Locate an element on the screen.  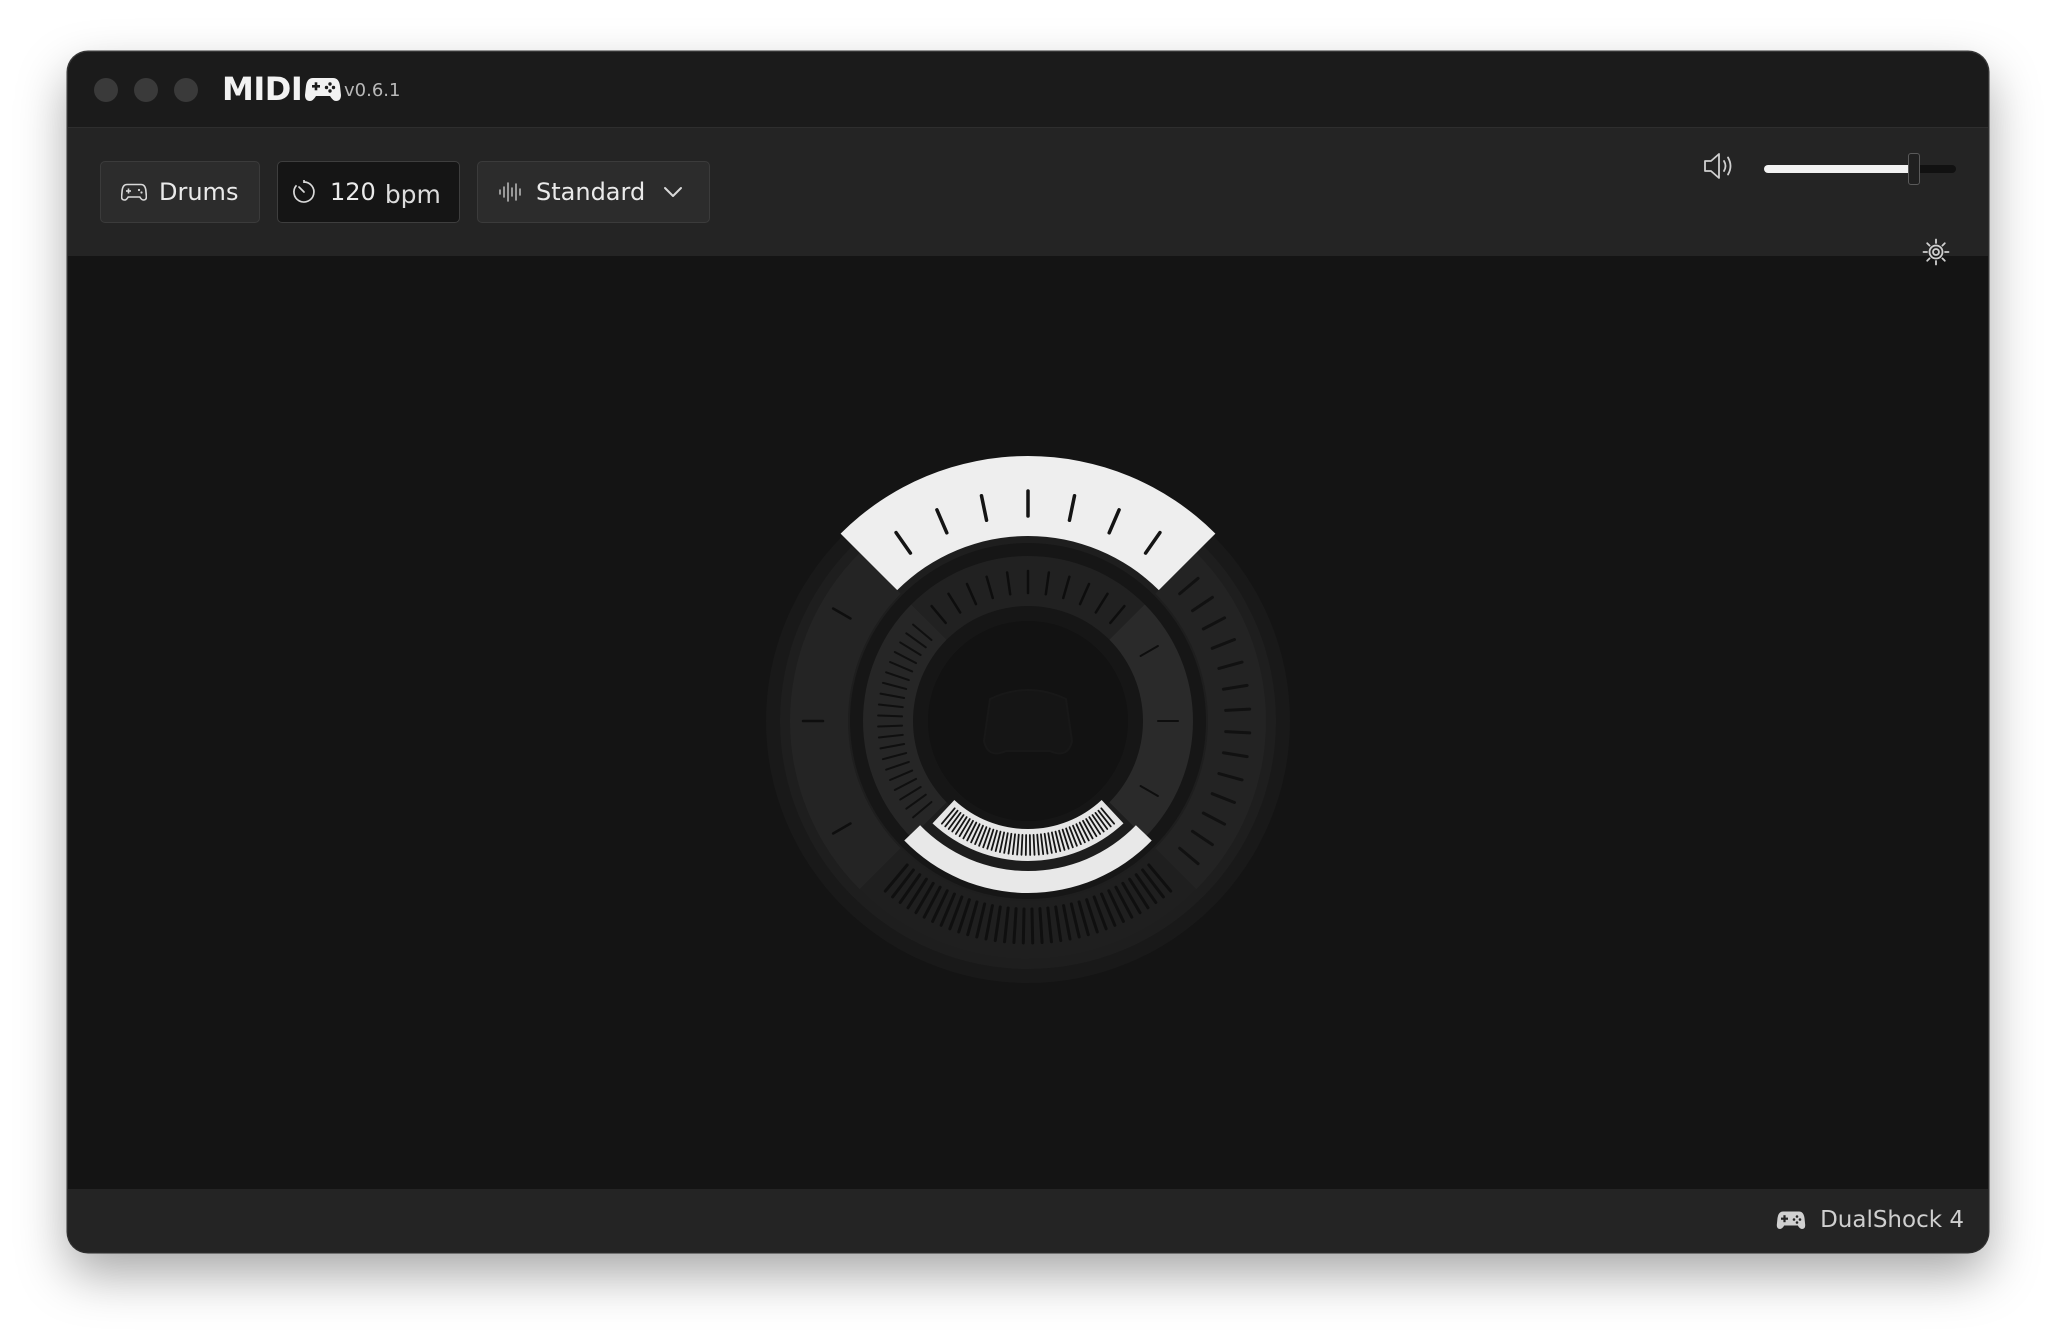
volume-slider is located at coordinates (1860, 169).